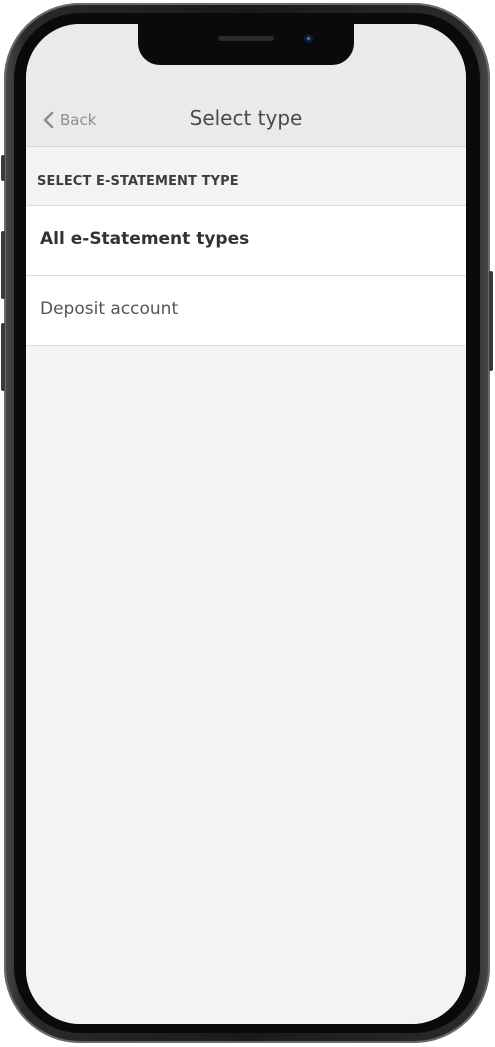 This screenshot has height=1047, width=495. What do you see at coordinates (246, 38) in the screenshot?
I see `speaker-grille` at bounding box center [246, 38].